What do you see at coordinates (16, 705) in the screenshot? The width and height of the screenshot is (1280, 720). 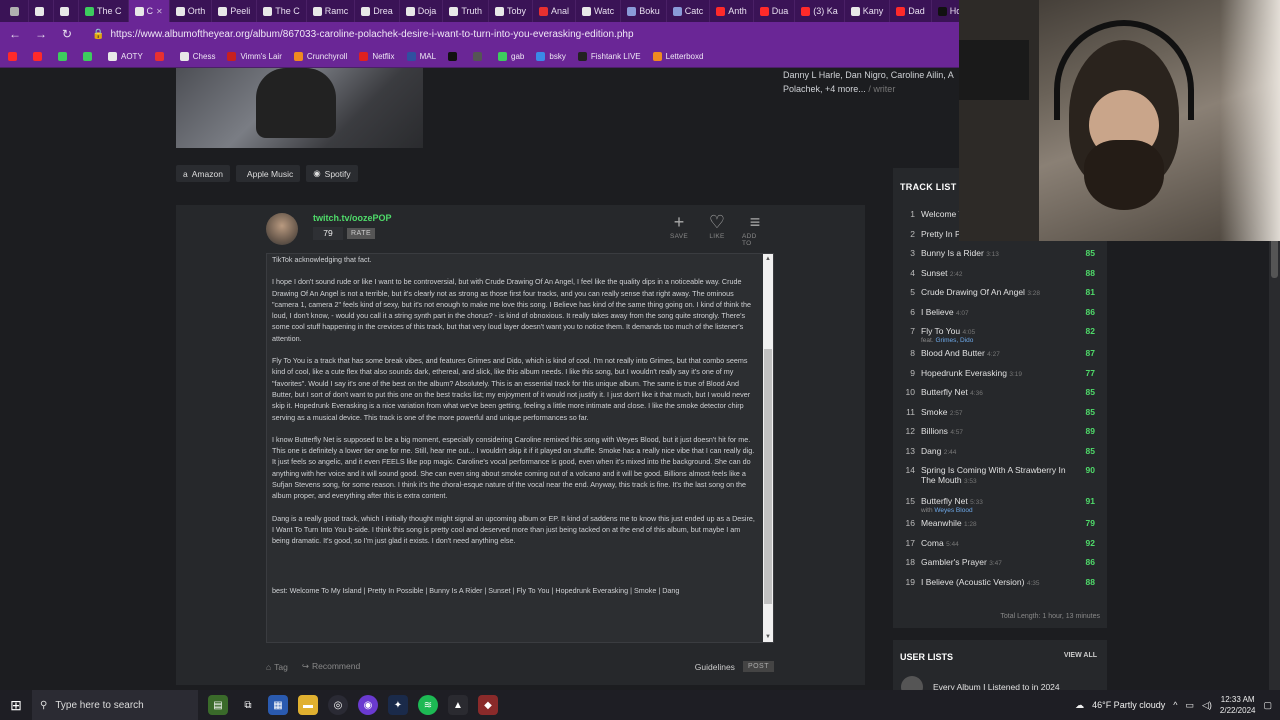 I see `windows-start-icon: ⊞` at bounding box center [16, 705].